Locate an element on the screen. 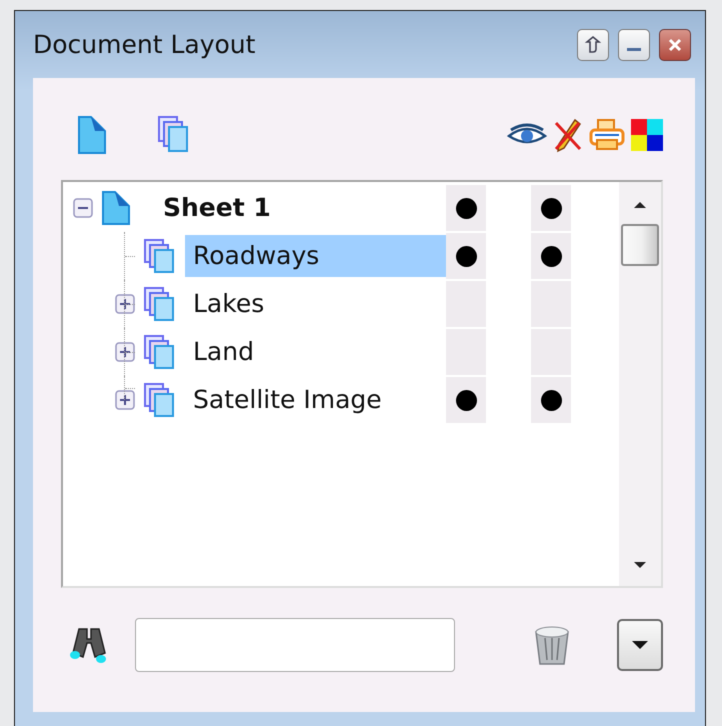 The height and width of the screenshot is (726, 722). restore-button is located at coordinates (593, 44).